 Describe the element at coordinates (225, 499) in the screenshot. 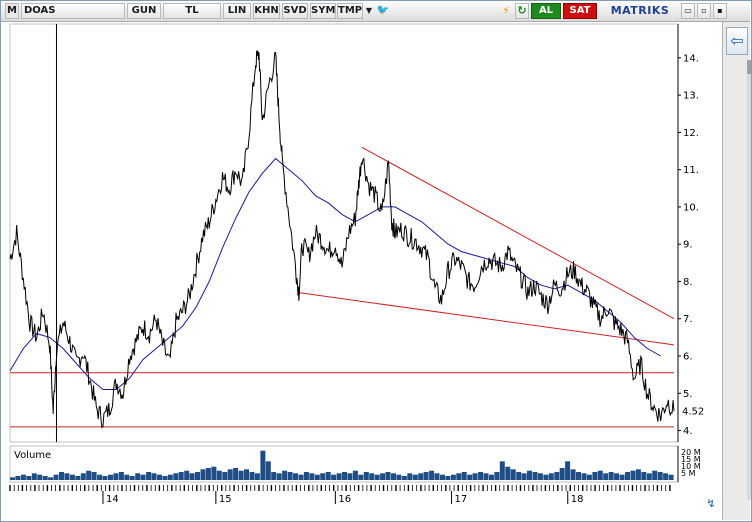

I see `year-label: 15` at that location.